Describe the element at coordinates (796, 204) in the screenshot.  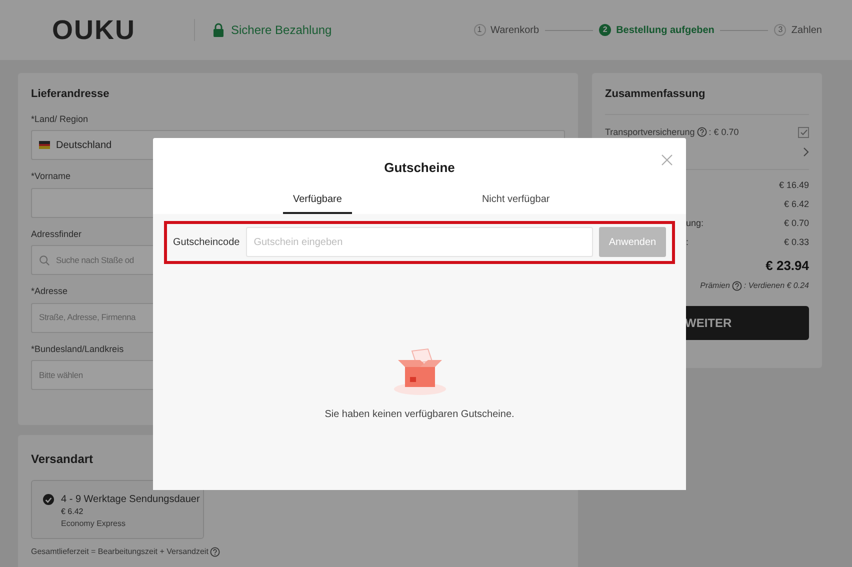
I see `summary-value: € 6.42` at that location.